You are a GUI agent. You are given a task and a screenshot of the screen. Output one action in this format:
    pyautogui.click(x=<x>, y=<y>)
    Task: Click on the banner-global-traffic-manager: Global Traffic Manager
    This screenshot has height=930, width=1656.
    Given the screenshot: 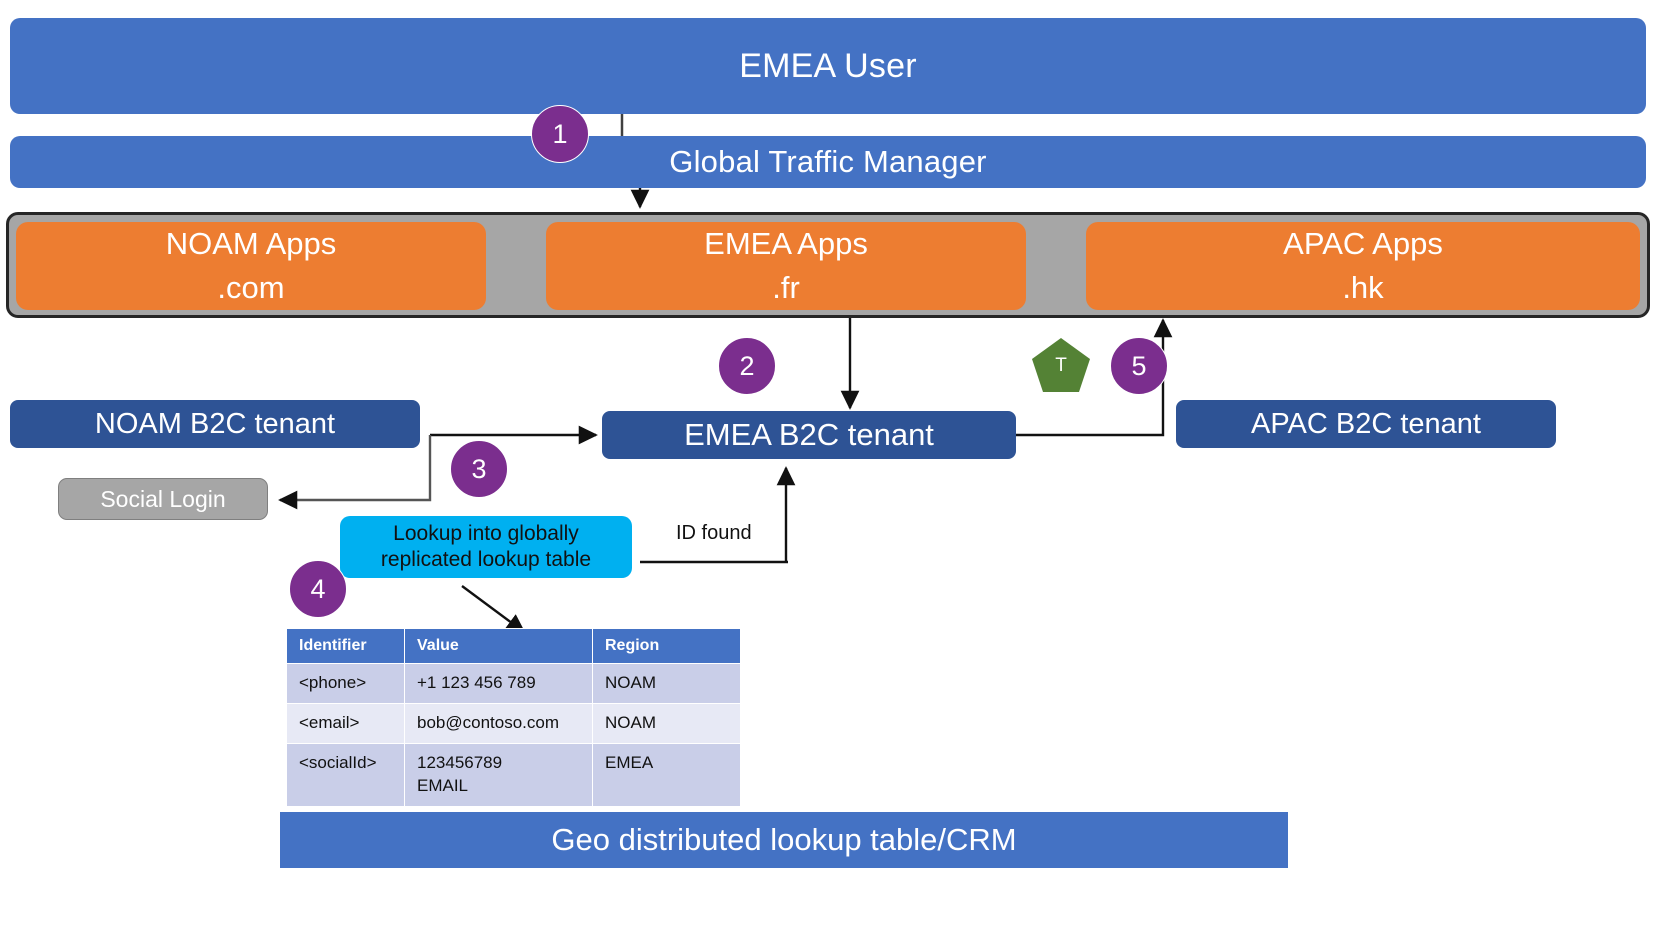 What is the action you would take?
    pyautogui.click(x=828, y=162)
    